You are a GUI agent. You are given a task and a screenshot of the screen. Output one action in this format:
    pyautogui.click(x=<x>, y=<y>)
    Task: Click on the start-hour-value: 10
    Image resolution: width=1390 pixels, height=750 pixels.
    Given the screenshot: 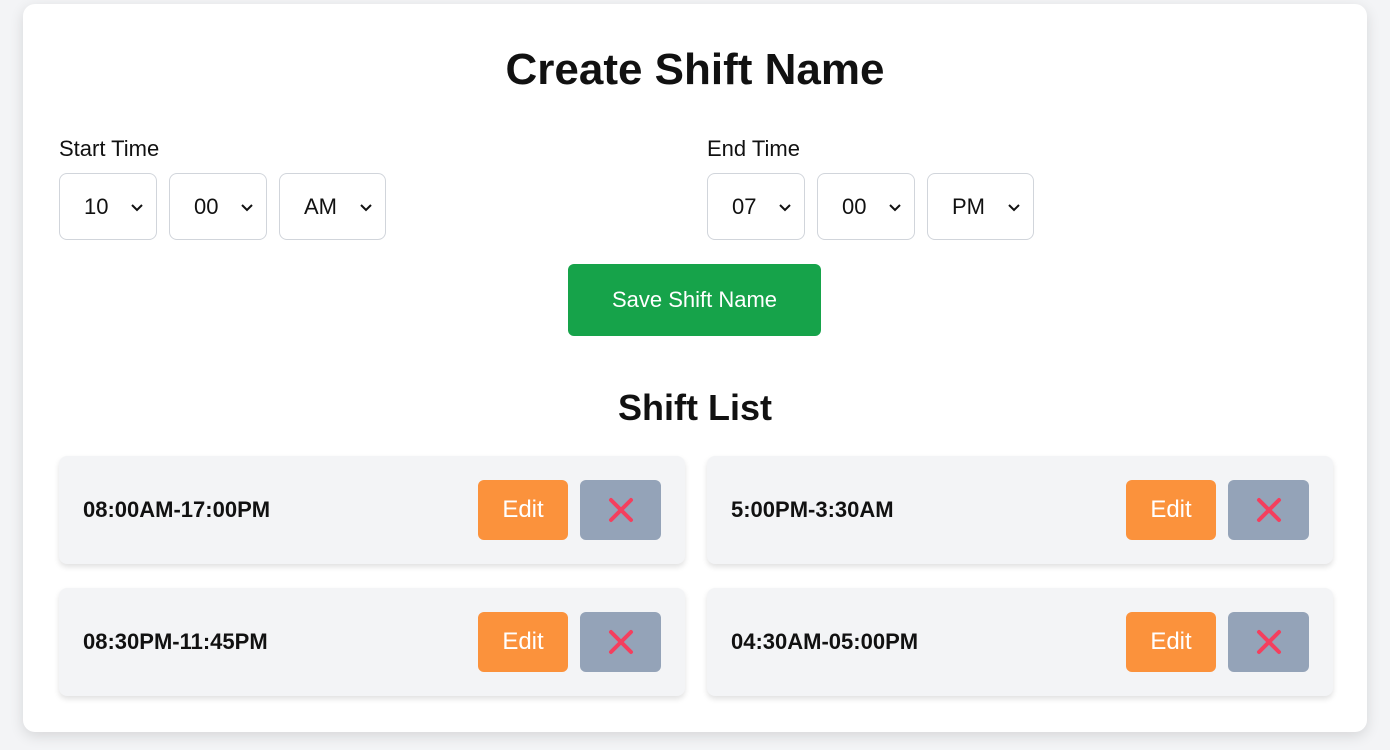 What is the action you would take?
    pyautogui.click(x=96, y=206)
    